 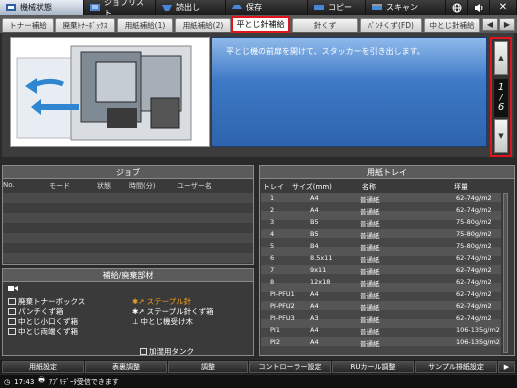 What do you see at coordinates (290, 367) in the screenshot?
I see `controller-setting-button: コントローラー設定` at bounding box center [290, 367].